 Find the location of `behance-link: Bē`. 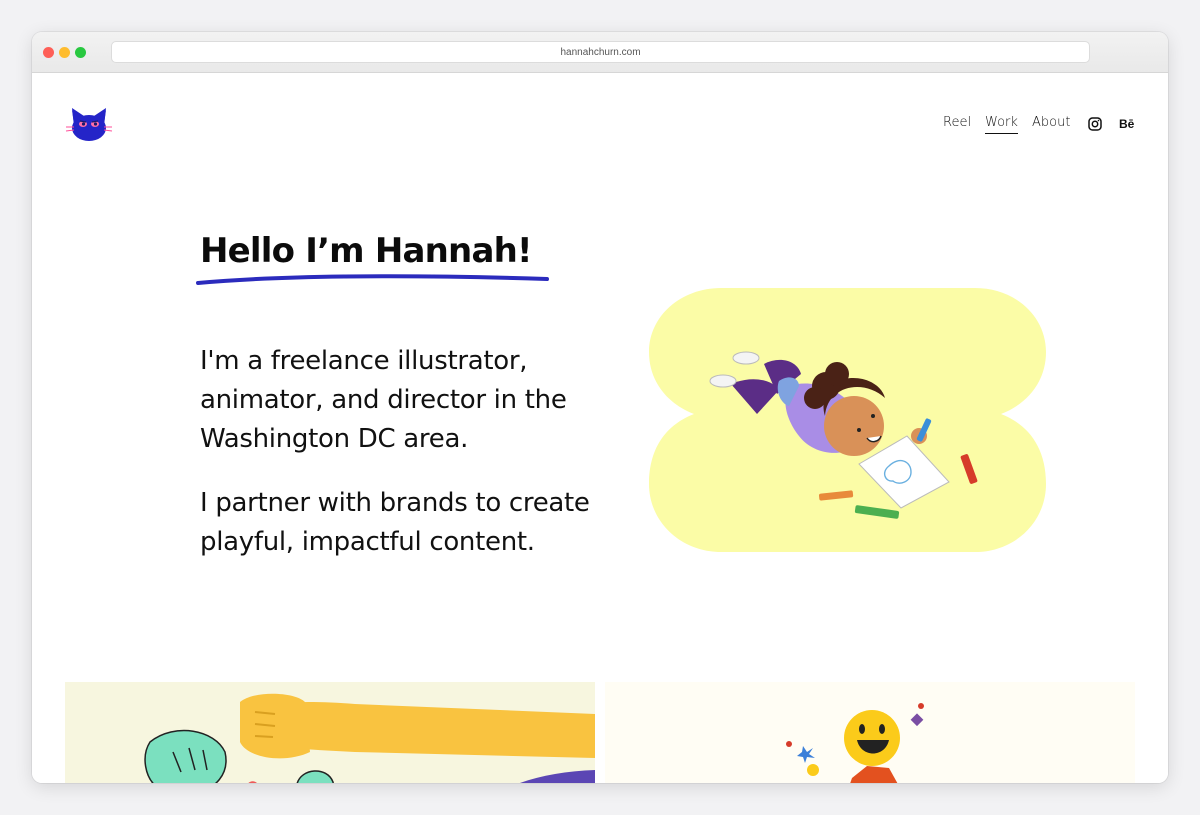

behance-link: Bē is located at coordinates (1126, 124).